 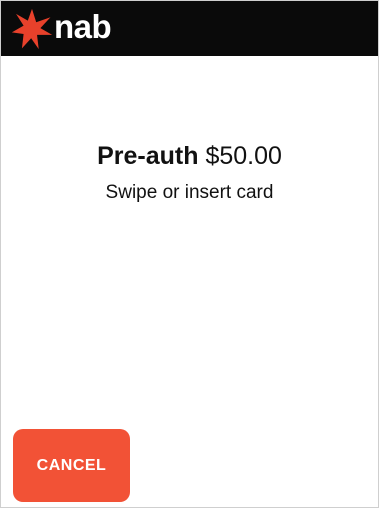 I want to click on brand-logo-text: nab, so click(x=83, y=26).